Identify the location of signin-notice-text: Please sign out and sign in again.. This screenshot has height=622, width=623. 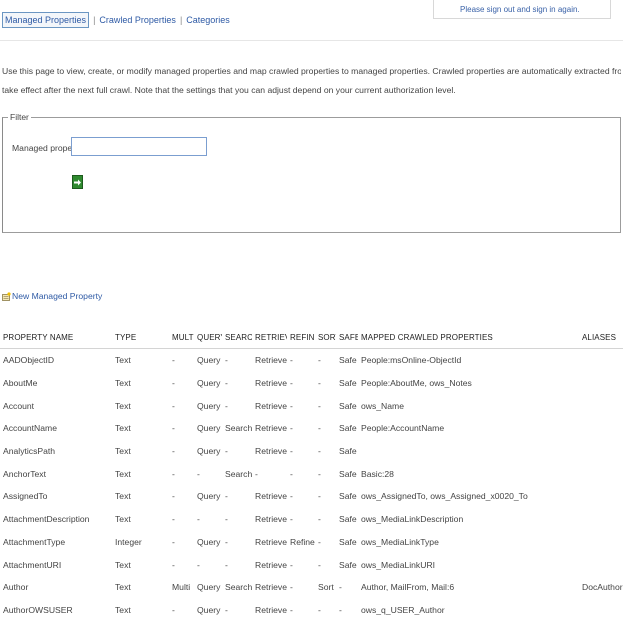
(520, 9).